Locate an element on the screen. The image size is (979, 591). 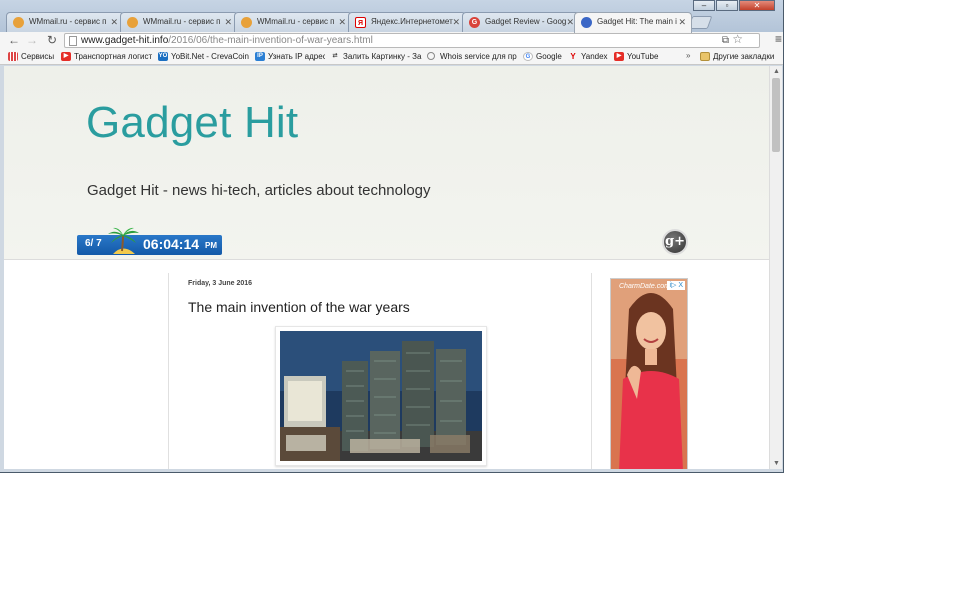
google-plus-icon: g+ is located at coordinates (675, 242).